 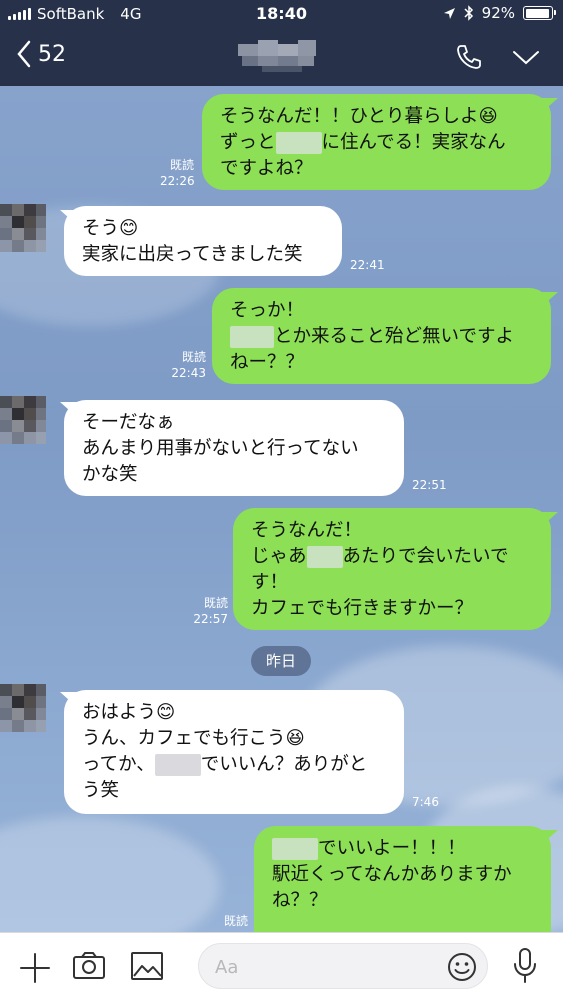 I want to click on message-input, so click(x=330, y=967).